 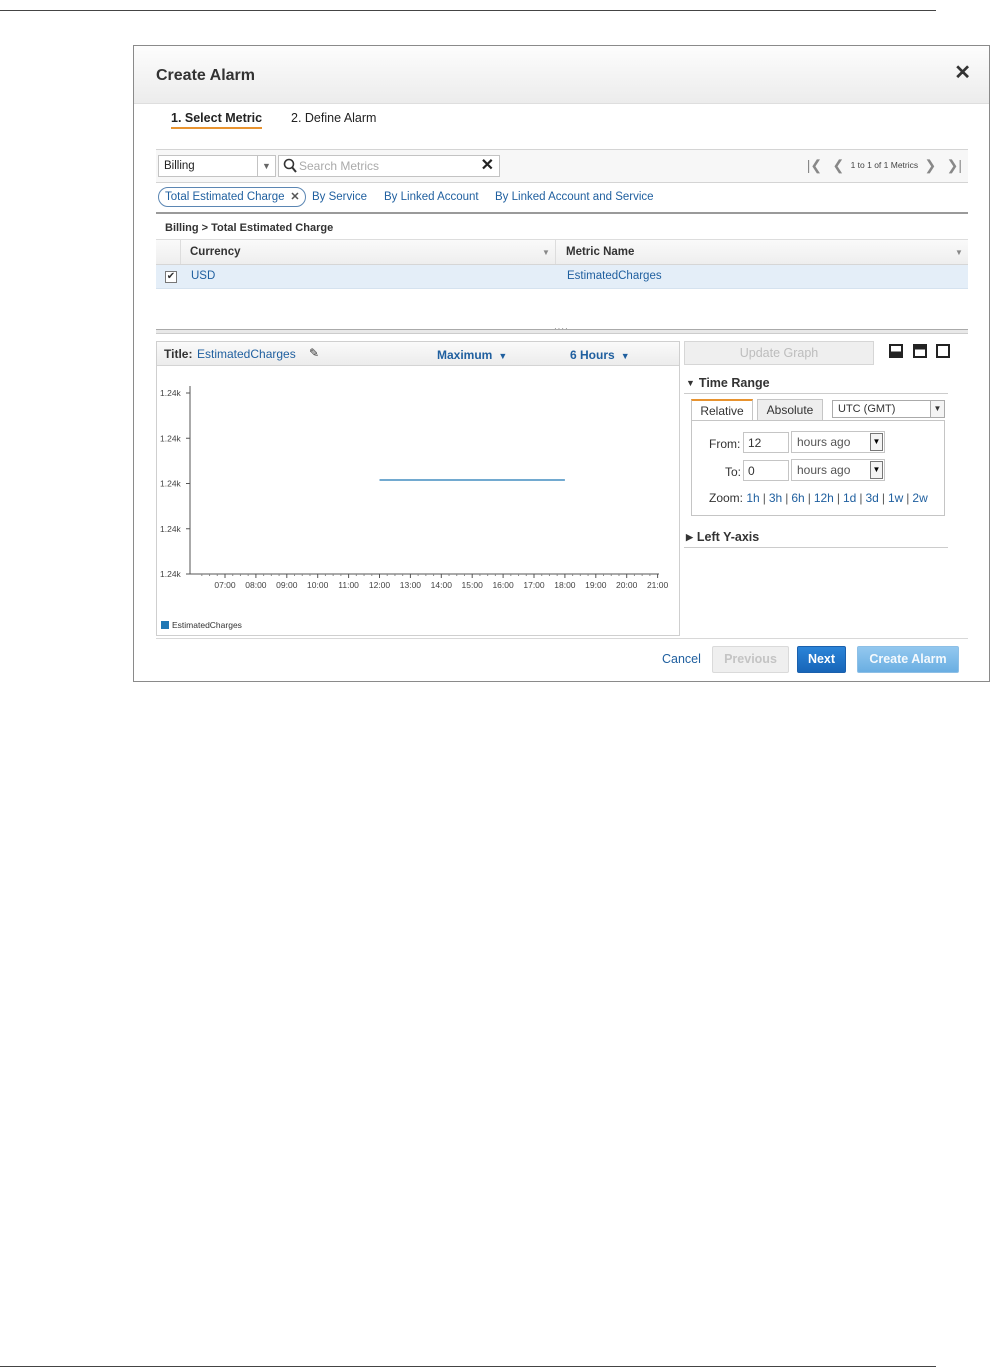 I want to click on zoom-6h: 6h, so click(x=797, y=498).